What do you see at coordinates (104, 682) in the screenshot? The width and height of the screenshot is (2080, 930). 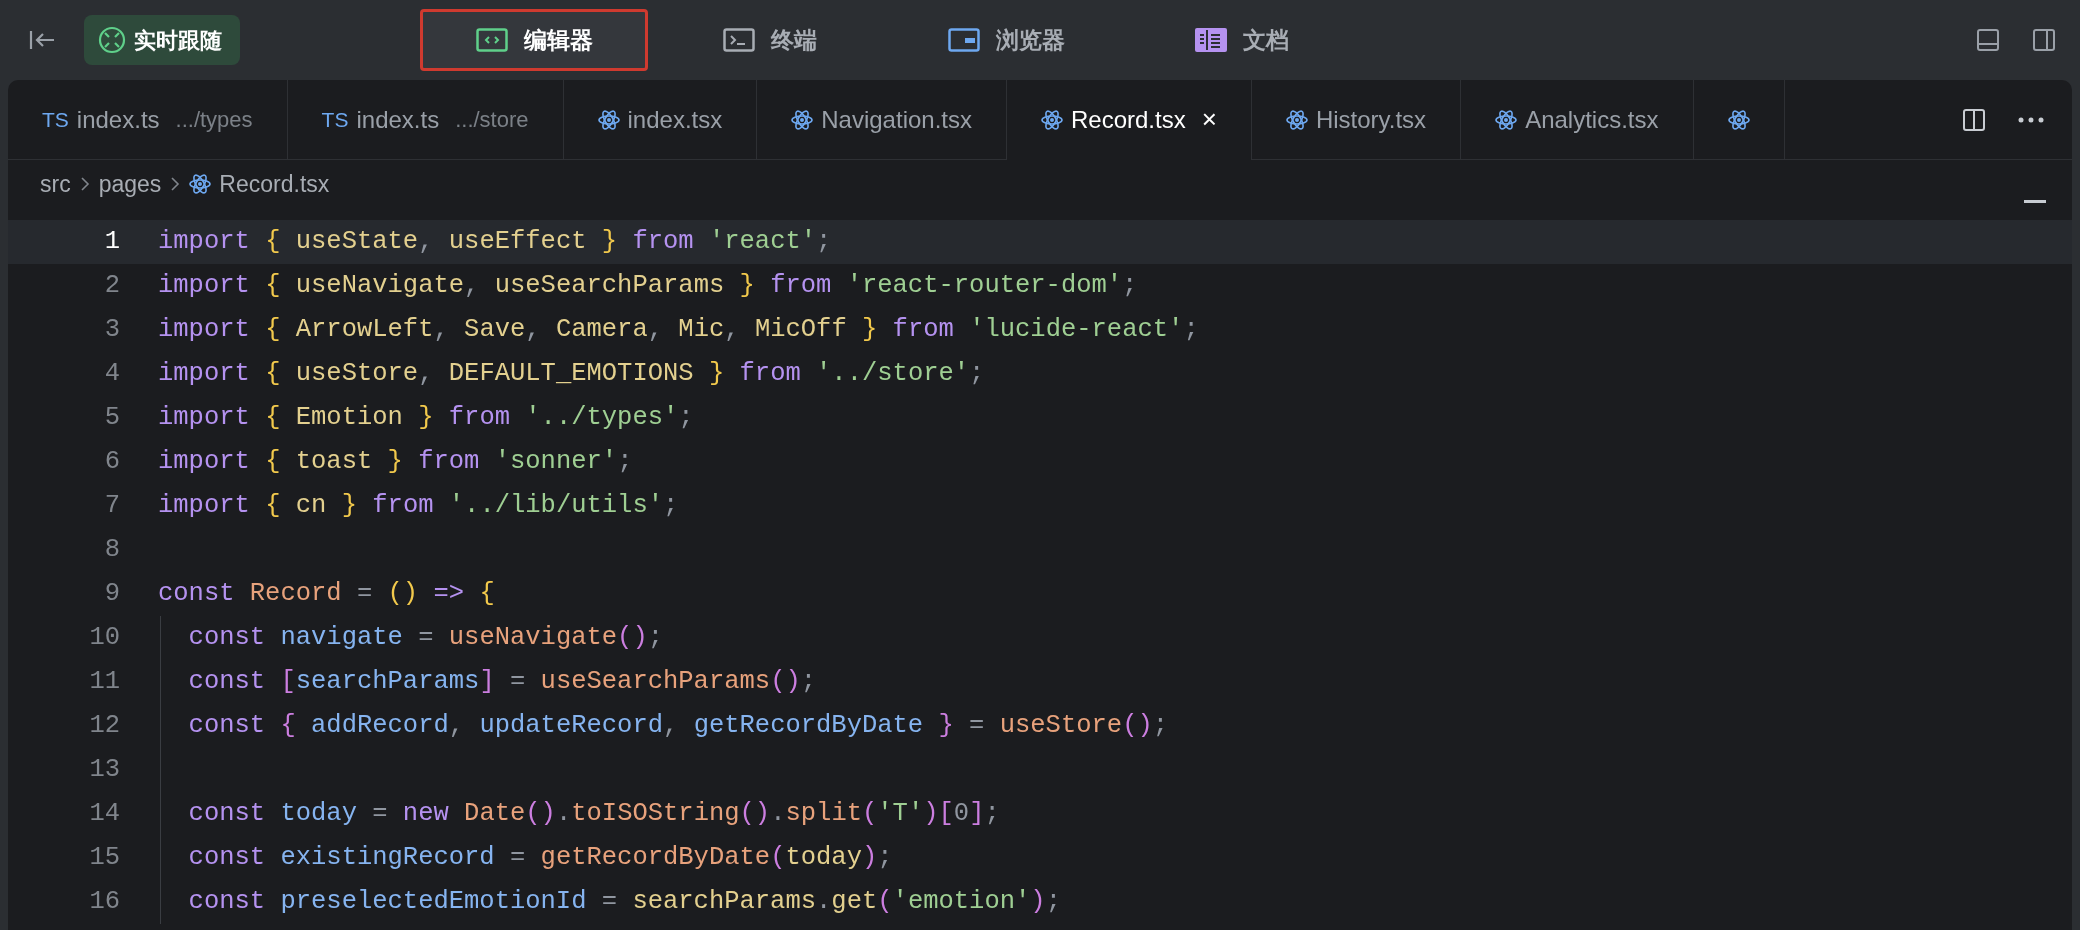 I see `line-number: 11` at bounding box center [104, 682].